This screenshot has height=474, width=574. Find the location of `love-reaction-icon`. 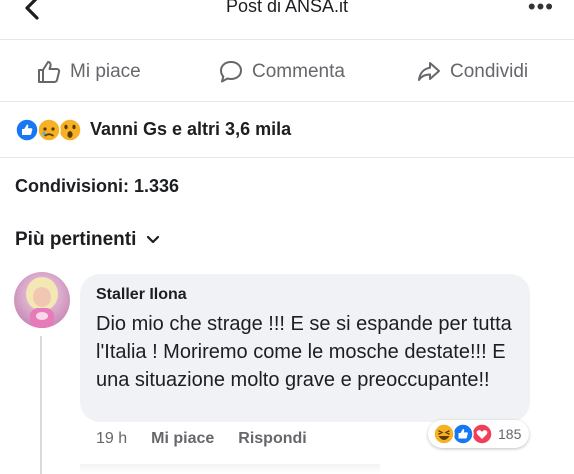

love-reaction-icon is located at coordinates (482, 434).